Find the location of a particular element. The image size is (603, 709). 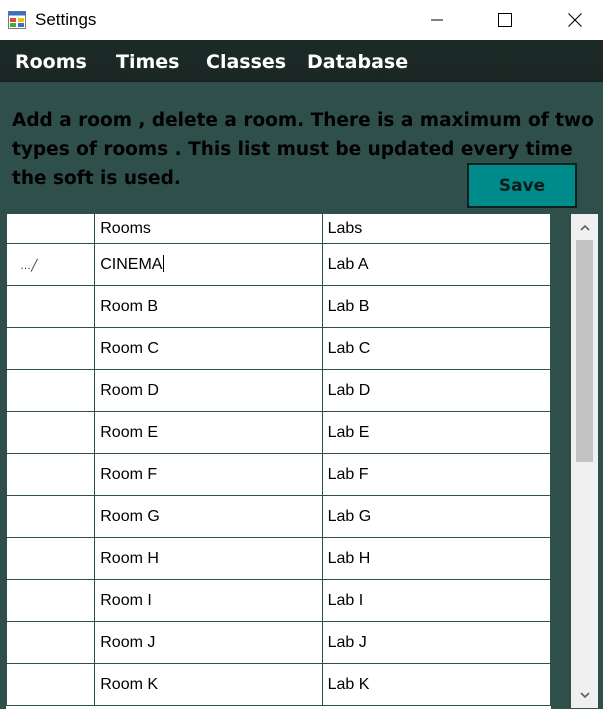

lab-cell: Lab G is located at coordinates (436, 516).